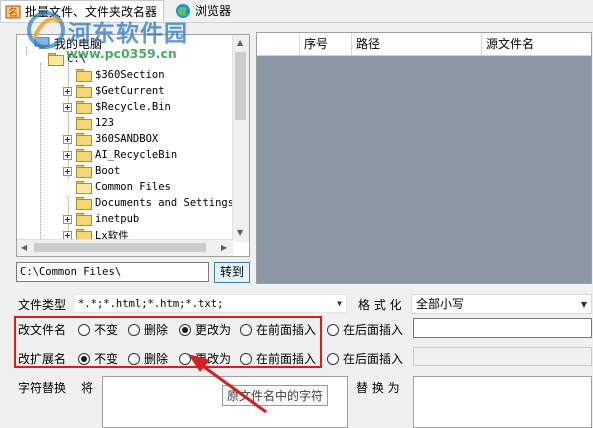 The image size is (593, 428). Describe the element at coordinates (240, 232) in the screenshot. I see `scroll-down-icon: ▼` at that location.